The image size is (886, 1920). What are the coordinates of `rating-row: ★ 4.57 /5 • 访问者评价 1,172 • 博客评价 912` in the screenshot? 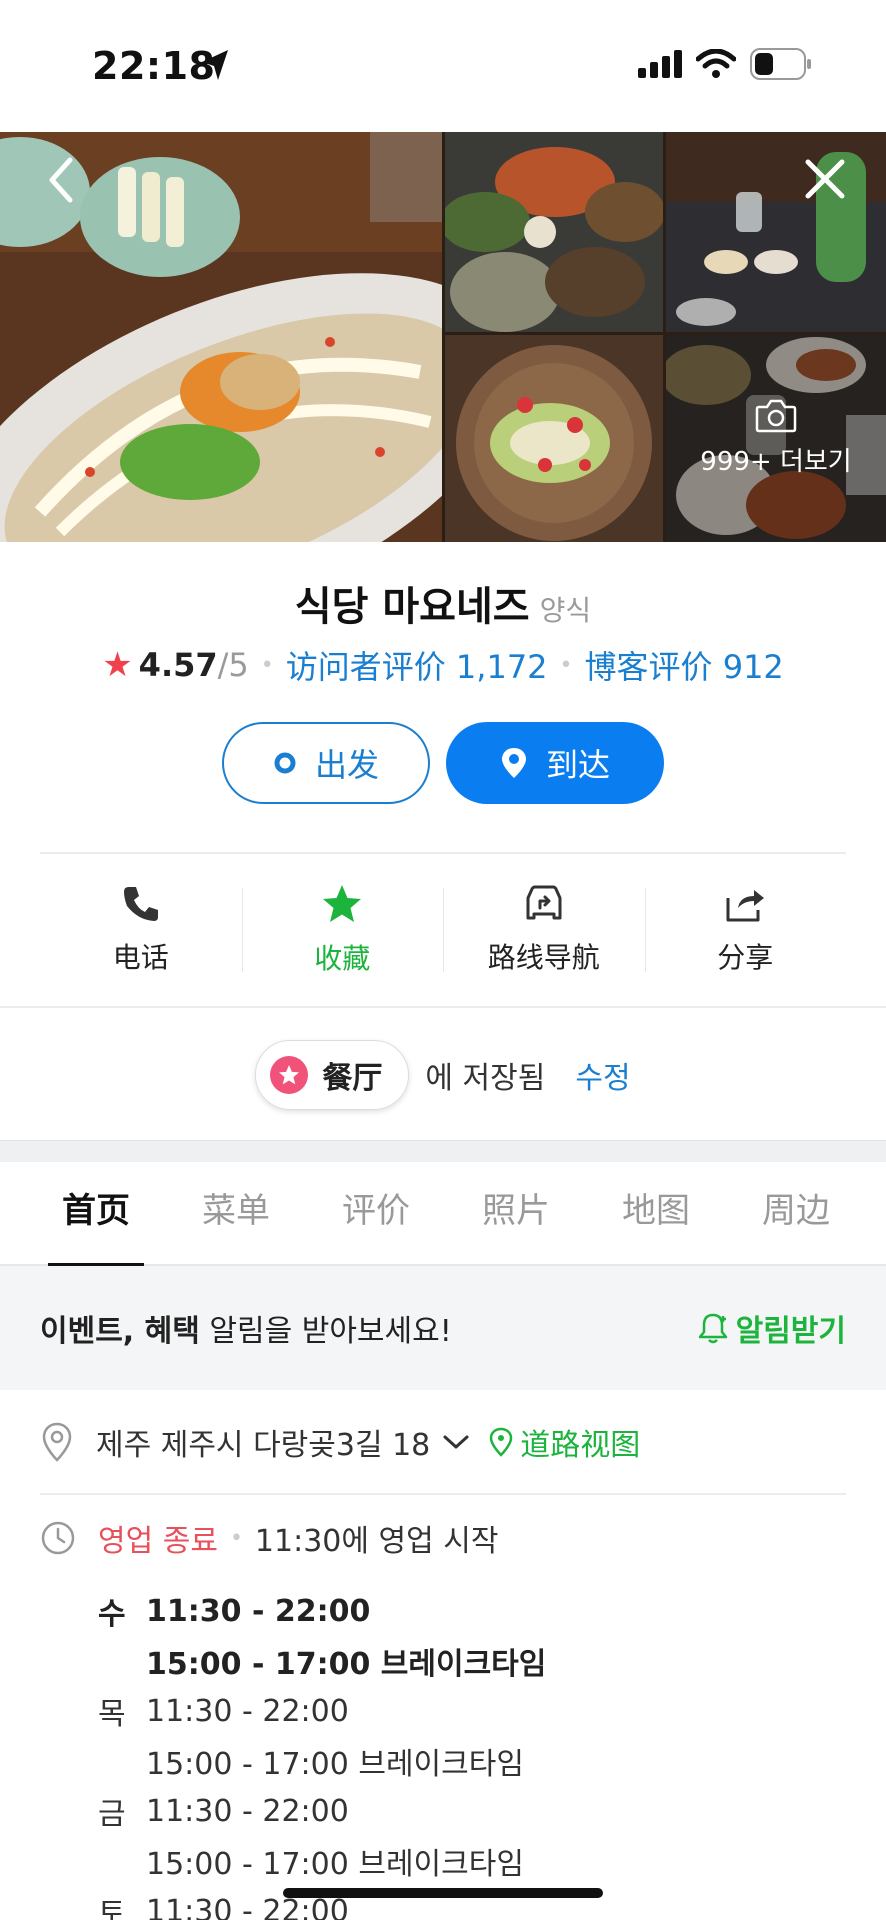 It's located at (443, 665).